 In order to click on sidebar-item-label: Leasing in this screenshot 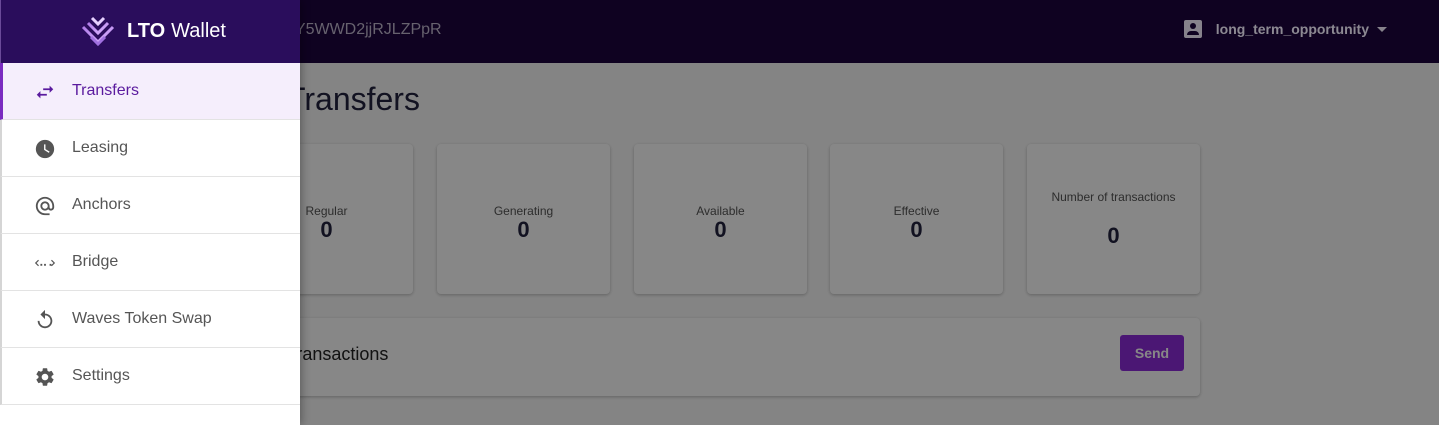, I will do `click(100, 147)`.